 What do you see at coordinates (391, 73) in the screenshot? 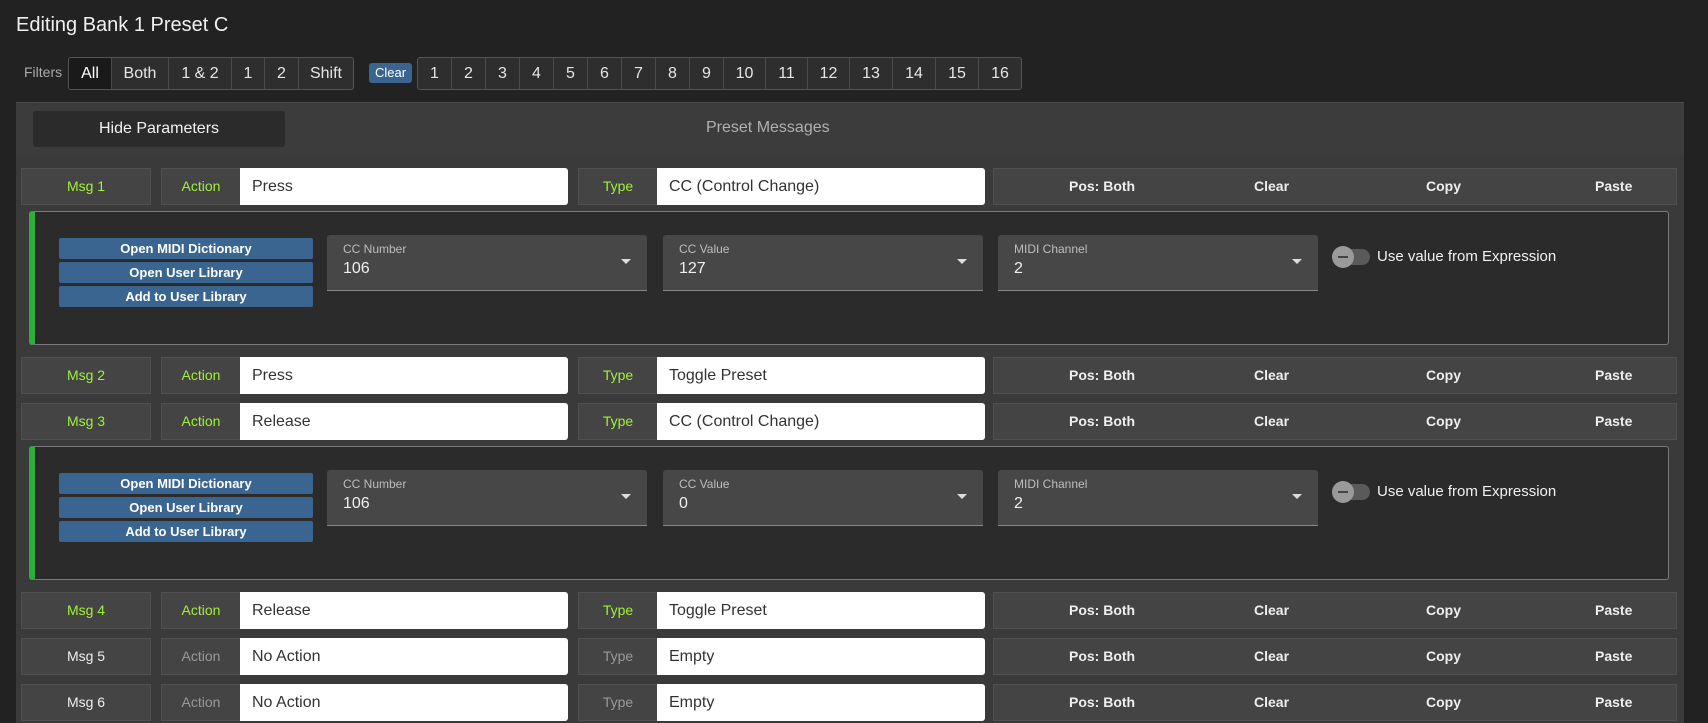
I see `clear-filter-button: Clear` at bounding box center [391, 73].